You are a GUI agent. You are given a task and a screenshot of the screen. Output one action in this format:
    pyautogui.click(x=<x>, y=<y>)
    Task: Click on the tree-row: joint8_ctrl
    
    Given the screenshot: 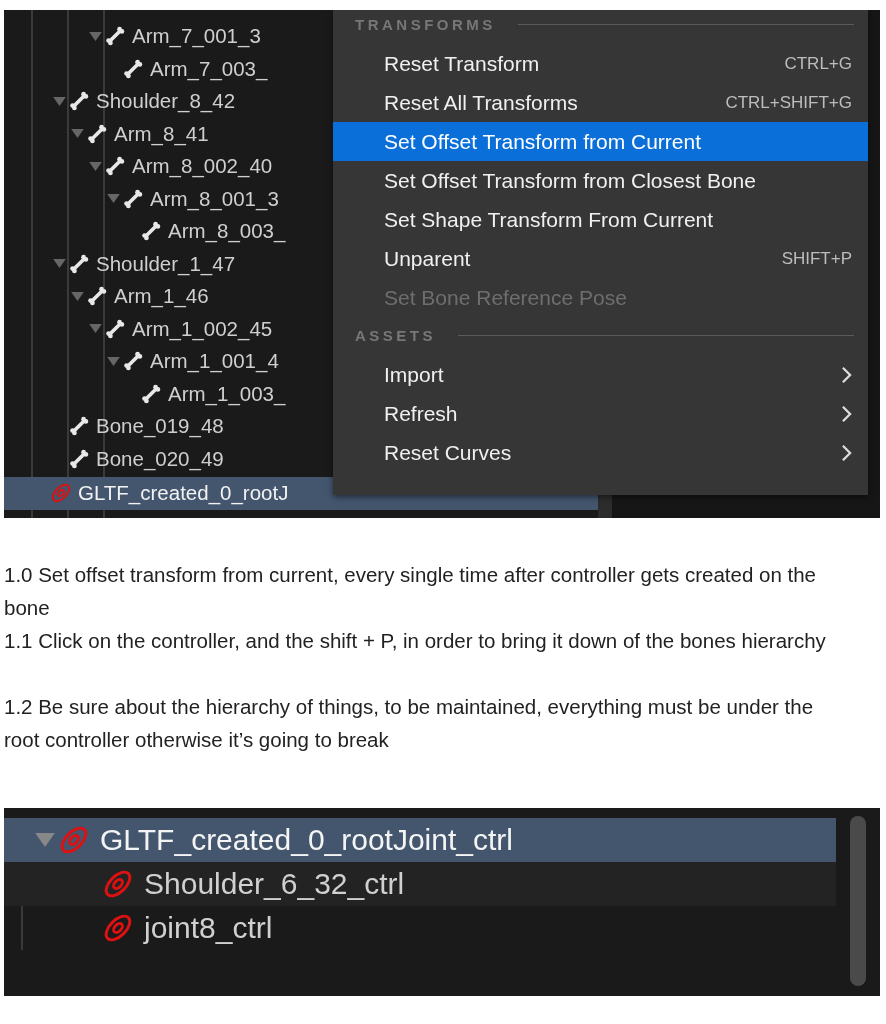 What is the action you would take?
    pyautogui.click(x=420, y=928)
    